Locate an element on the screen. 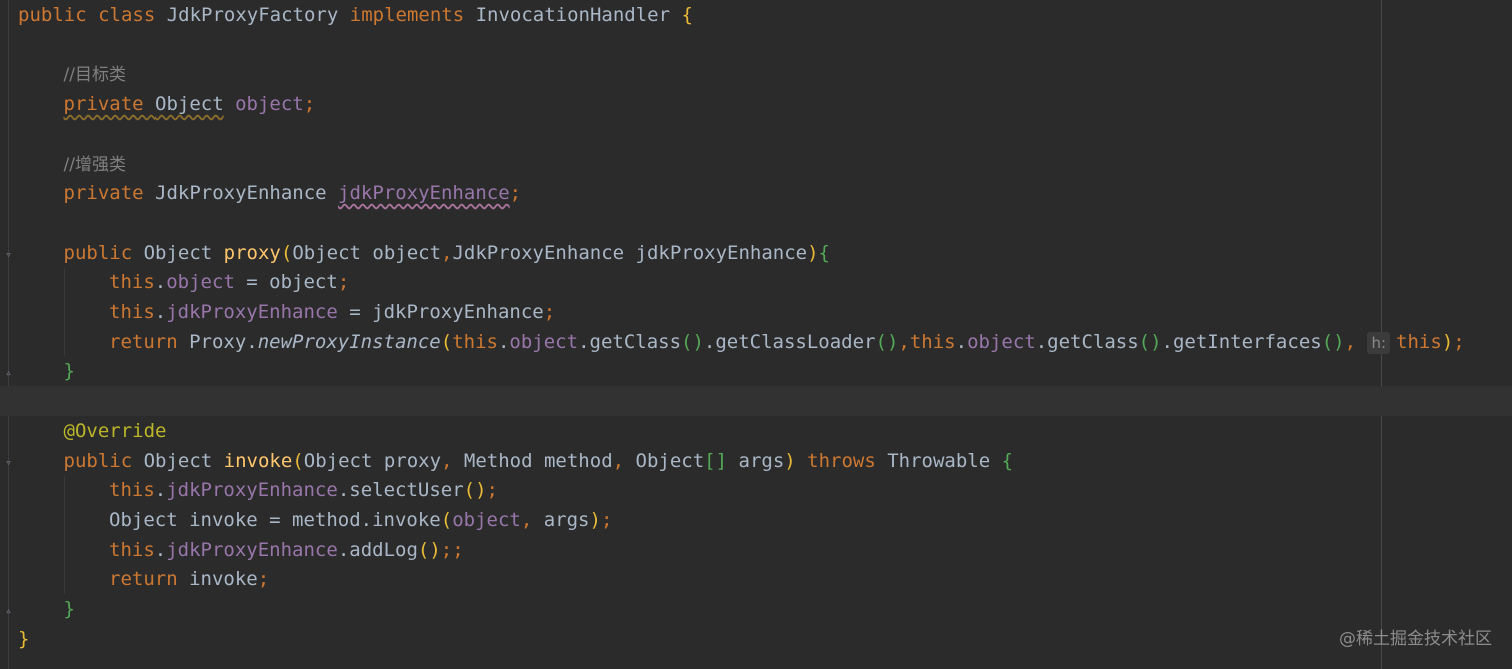  code-token: implements is located at coordinates (412, 15).